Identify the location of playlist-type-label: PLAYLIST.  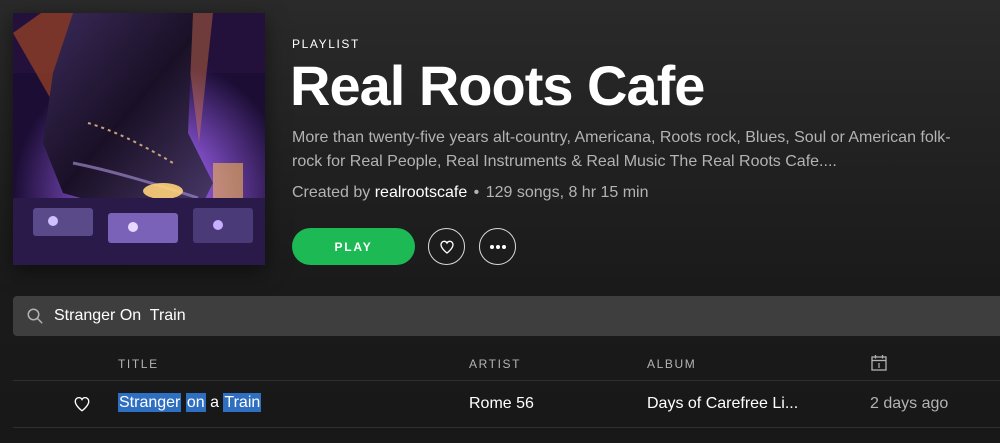
(326, 44).